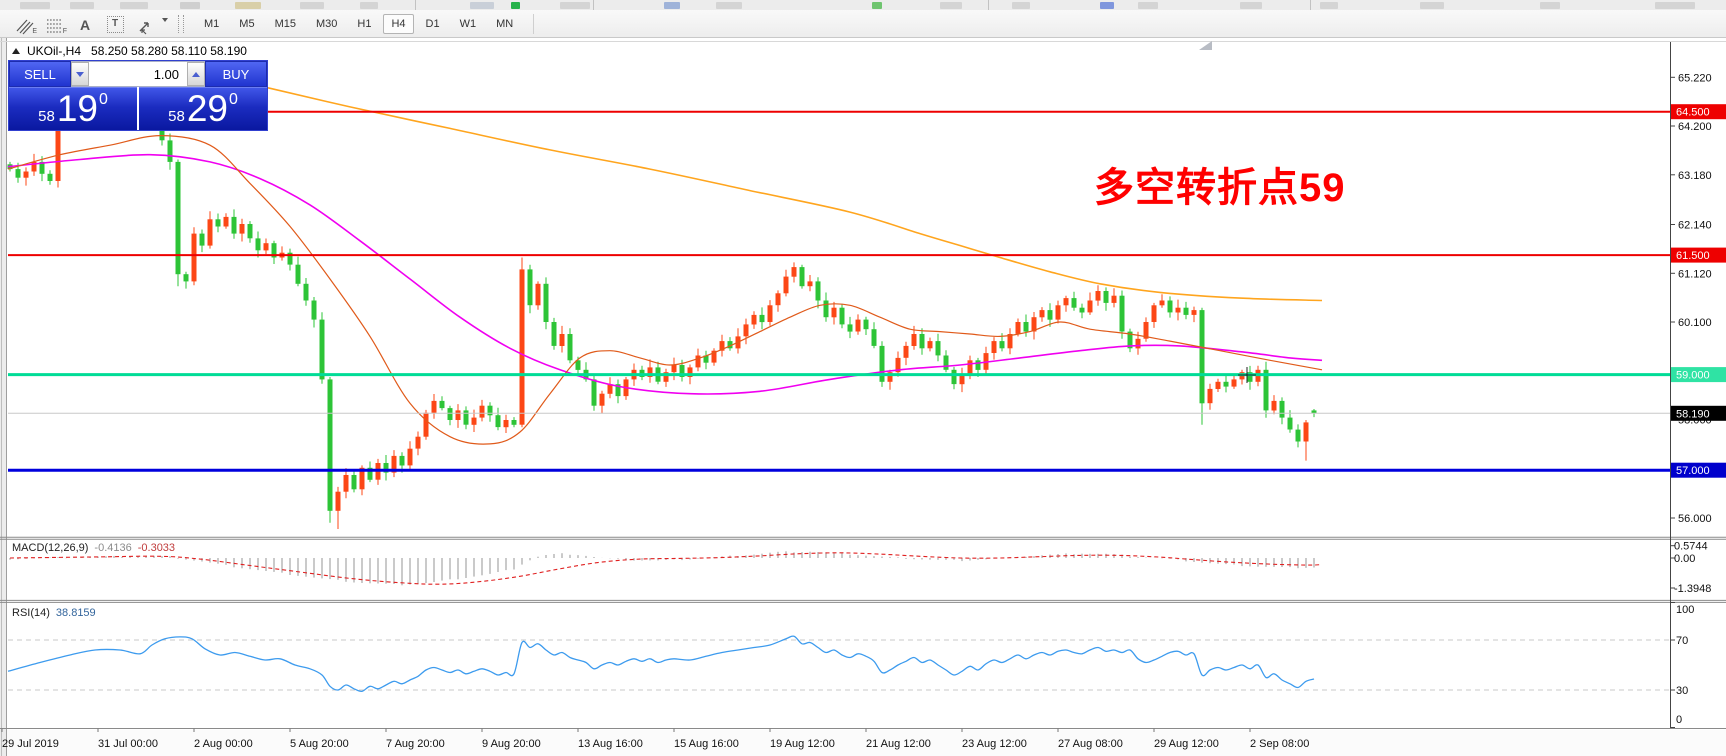 This screenshot has width=1726, height=756. Describe the element at coordinates (165, 19) in the screenshot. I see `dropdown-caret-icon` at that location.